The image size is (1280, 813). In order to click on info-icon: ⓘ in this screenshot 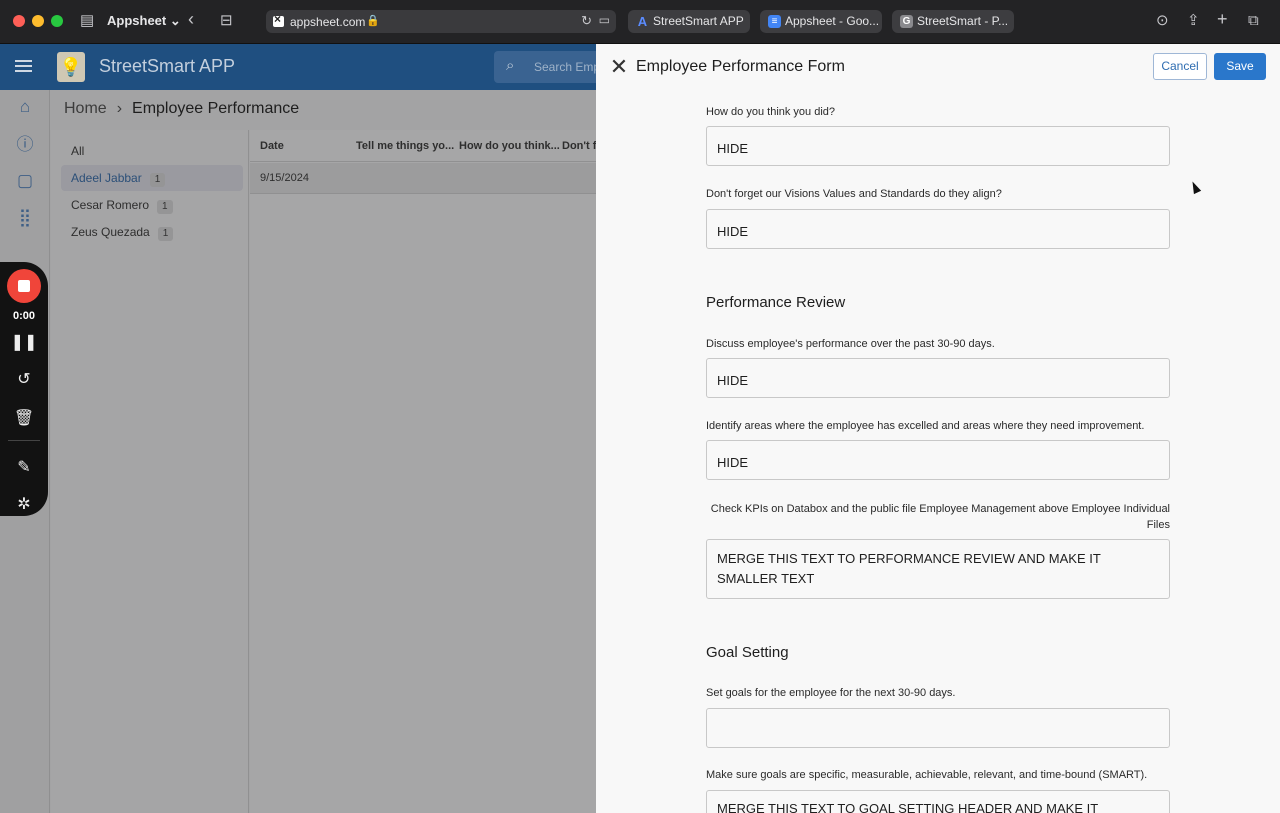, I will do `click(25, 145)`.